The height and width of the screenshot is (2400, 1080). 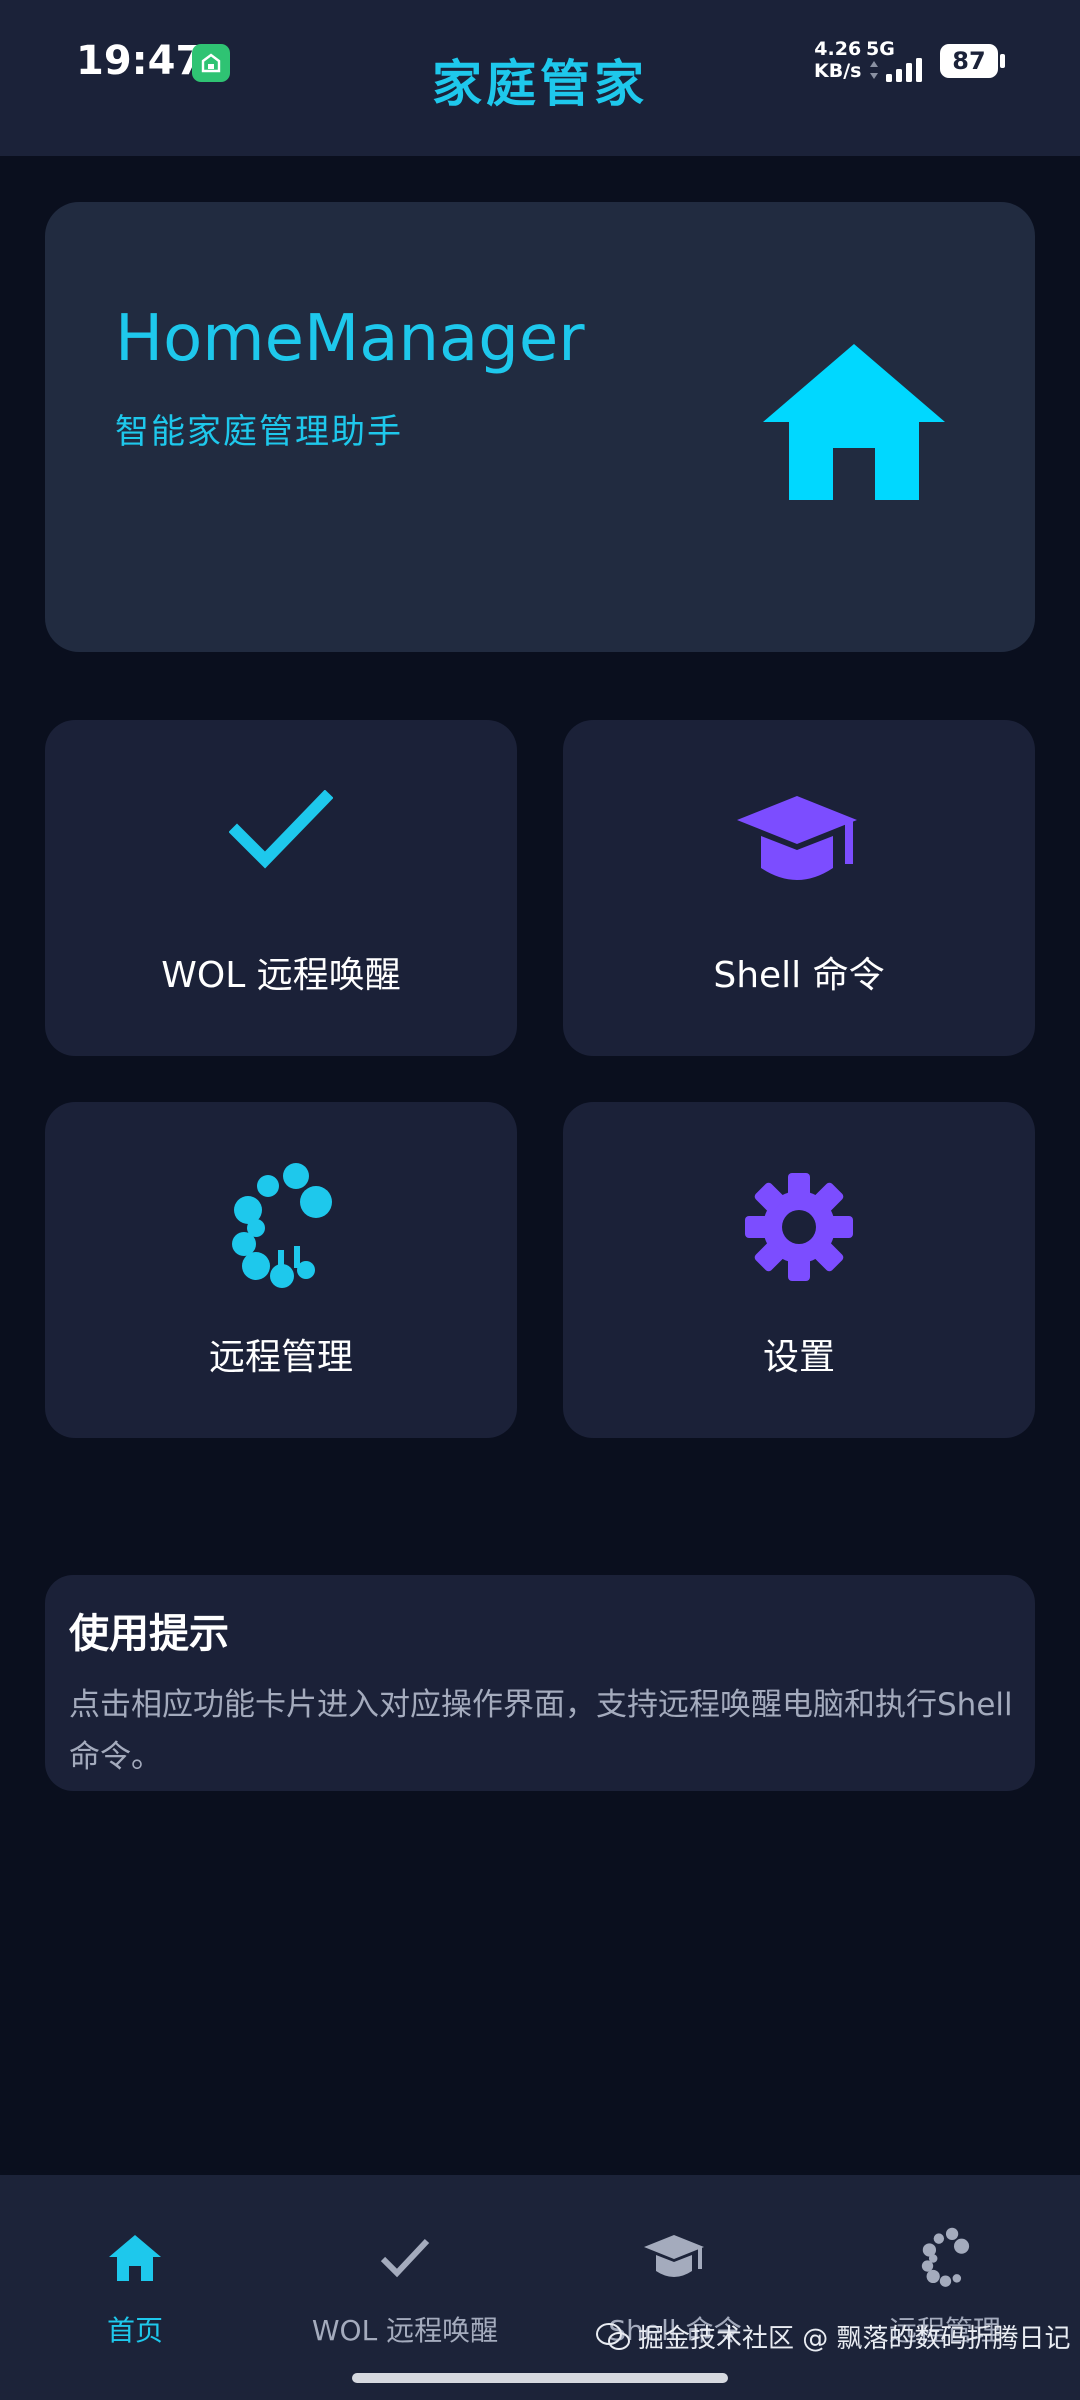 I want to click on battery-icon: 87, so click(x=969, y=61).